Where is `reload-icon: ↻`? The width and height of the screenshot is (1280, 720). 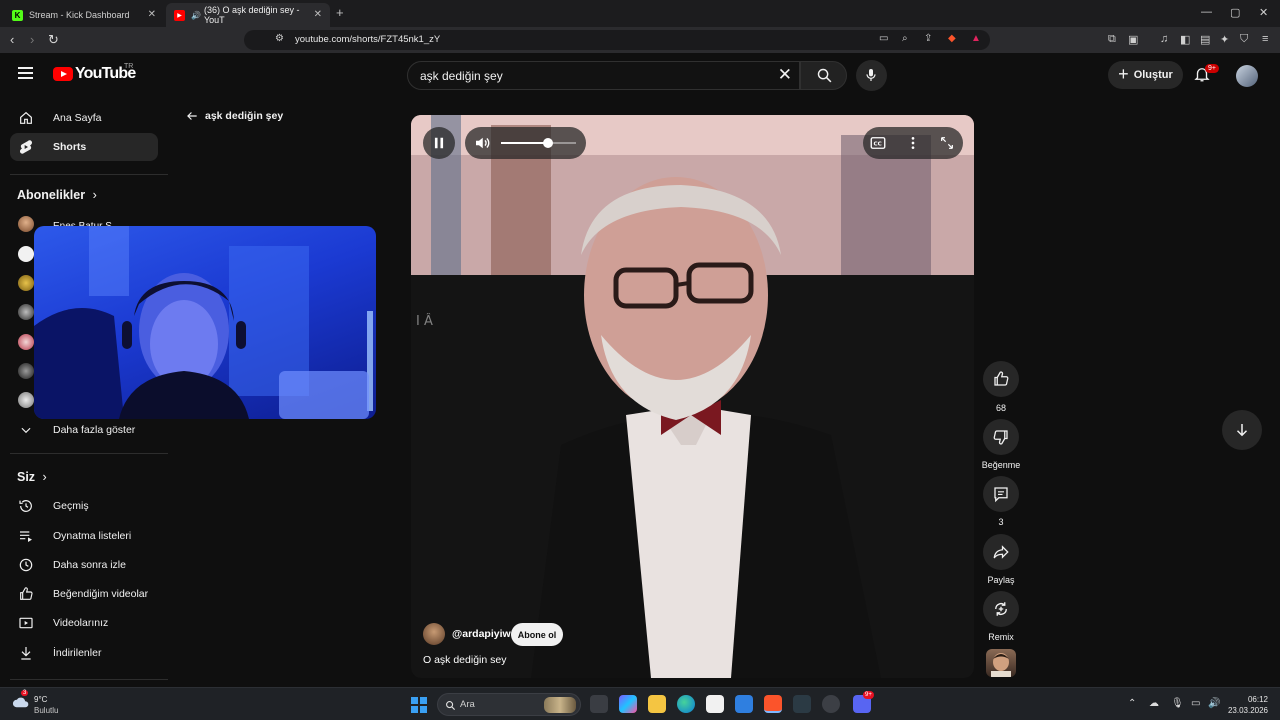
reload-icon: ↻ is located at coordinates (53, 40).